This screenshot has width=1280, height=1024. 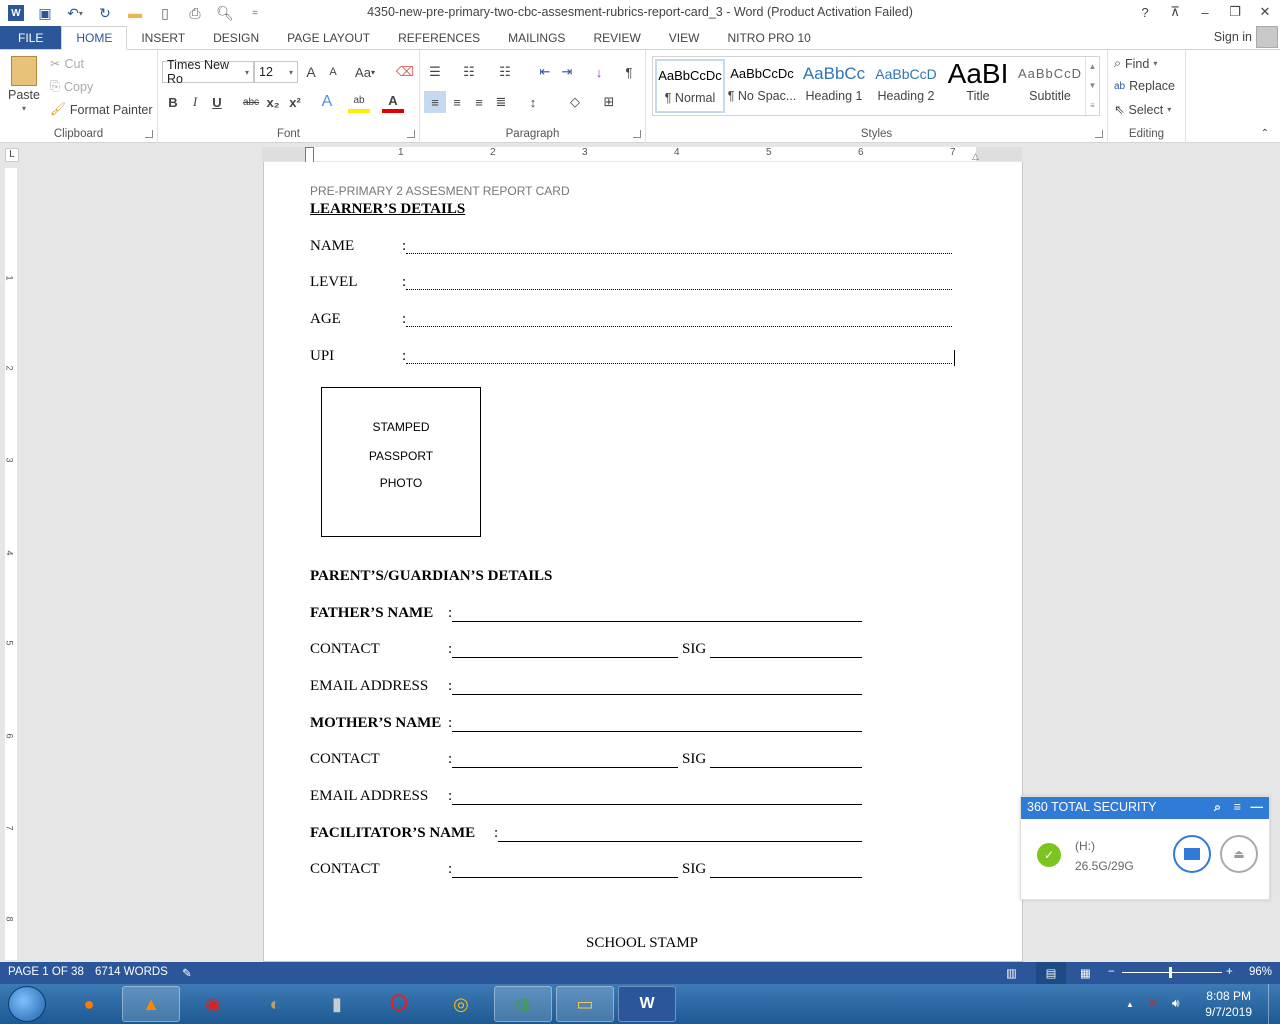 I want to click on select-button: ⇖ Select ▾, so click(x=1142, y=110).